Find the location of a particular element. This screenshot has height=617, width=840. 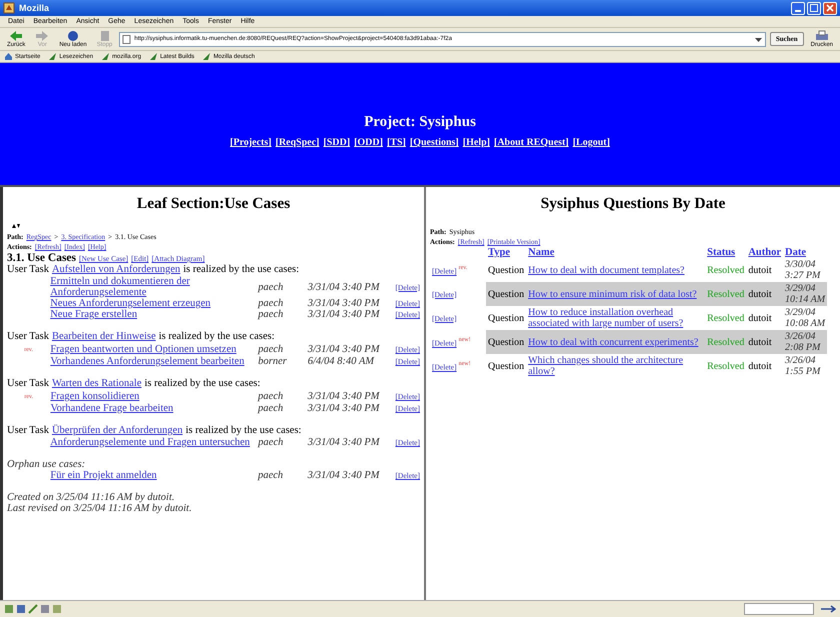

question-link: How to deal with document templates? is located at coordinates (616, 270).